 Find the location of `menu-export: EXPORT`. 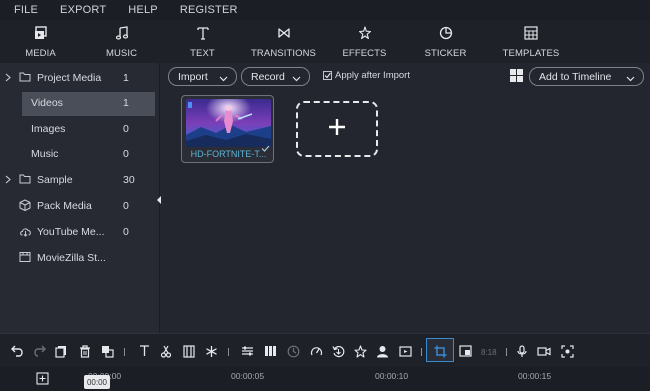

menu-export: EXPORT is located at coordinates (83, 10).